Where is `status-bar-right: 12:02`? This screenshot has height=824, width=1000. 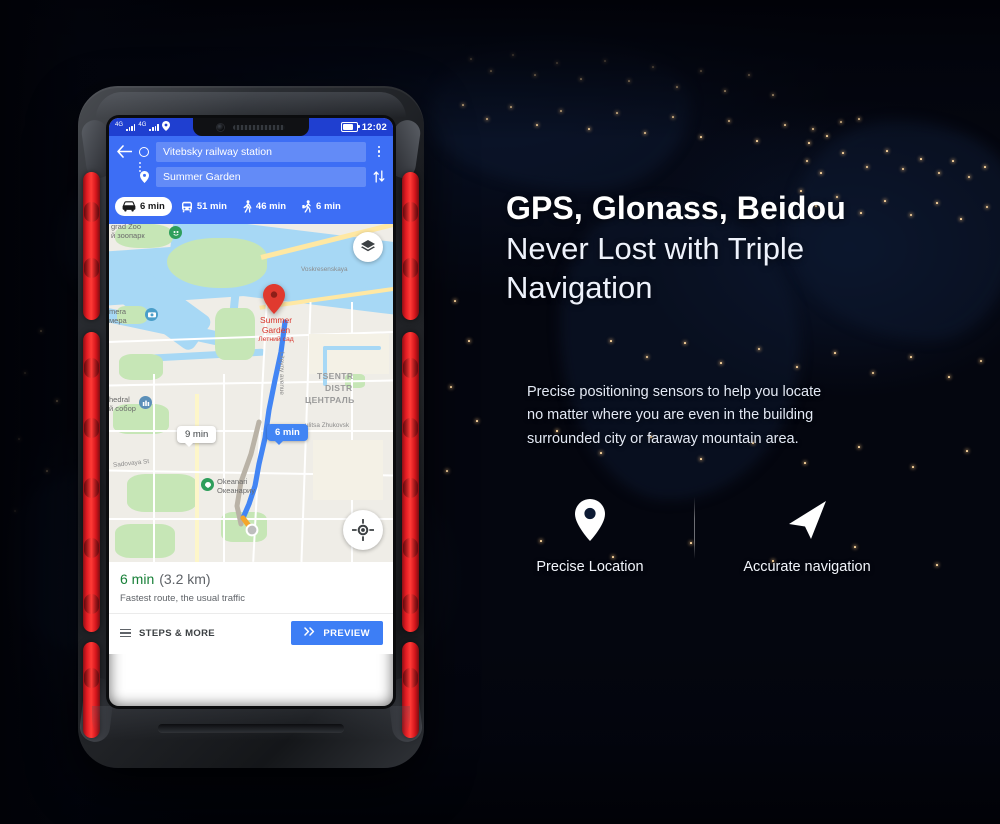 status-bar-right: 12:02 is located at coordinates (363, 127).